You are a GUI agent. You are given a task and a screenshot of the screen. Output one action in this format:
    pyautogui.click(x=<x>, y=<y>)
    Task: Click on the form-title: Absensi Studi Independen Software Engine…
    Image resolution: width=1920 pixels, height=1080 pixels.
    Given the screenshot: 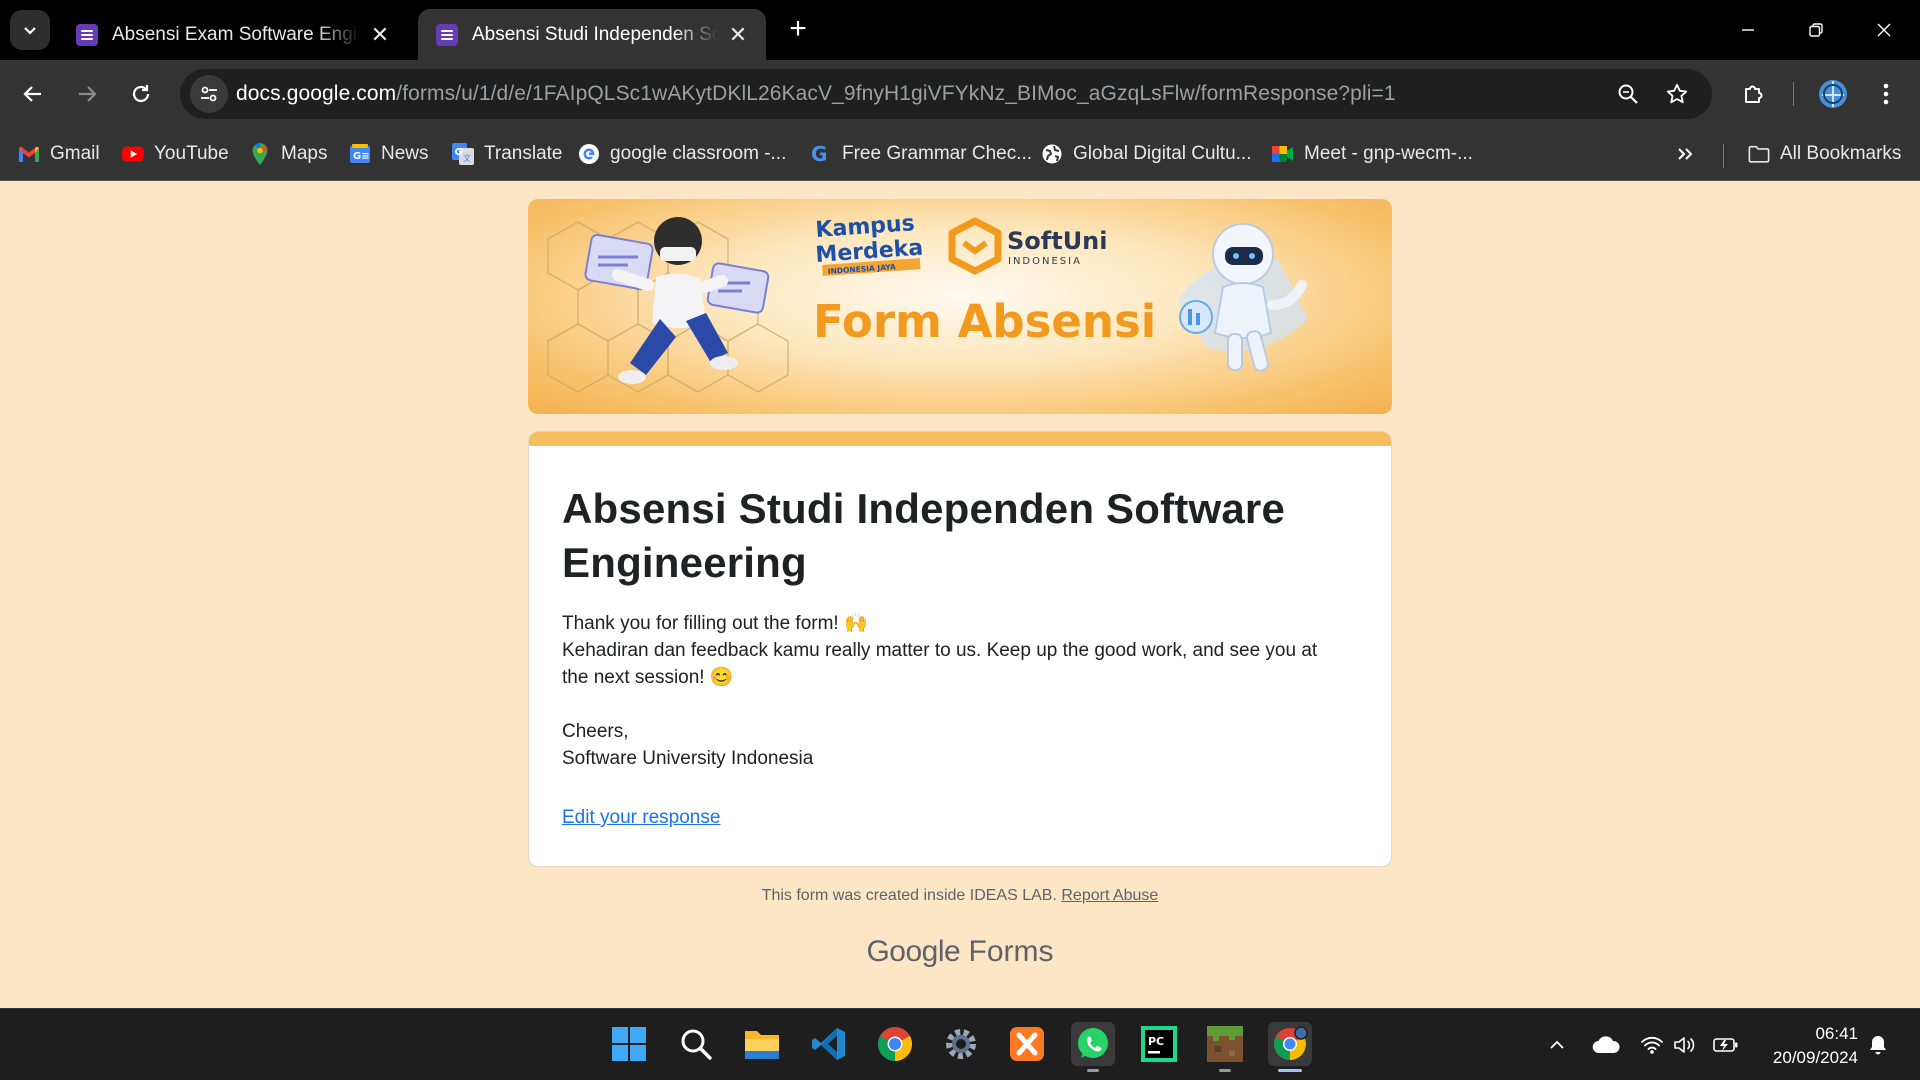 What is the action you would take?
    pyautogui.click(x=924, y=535)
    